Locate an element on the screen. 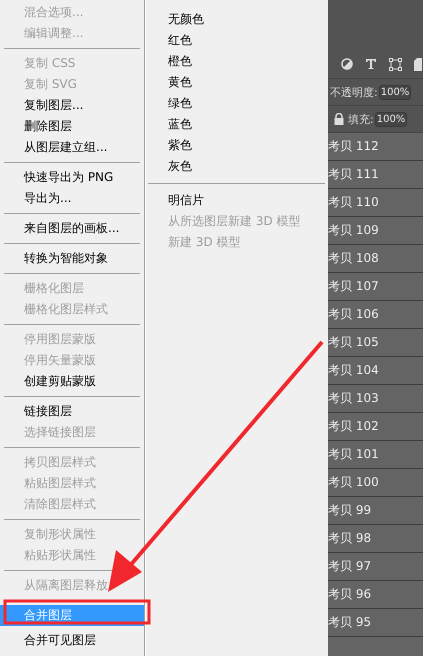  layer-row: 考贝 99 is located at coordinates (375, 511).